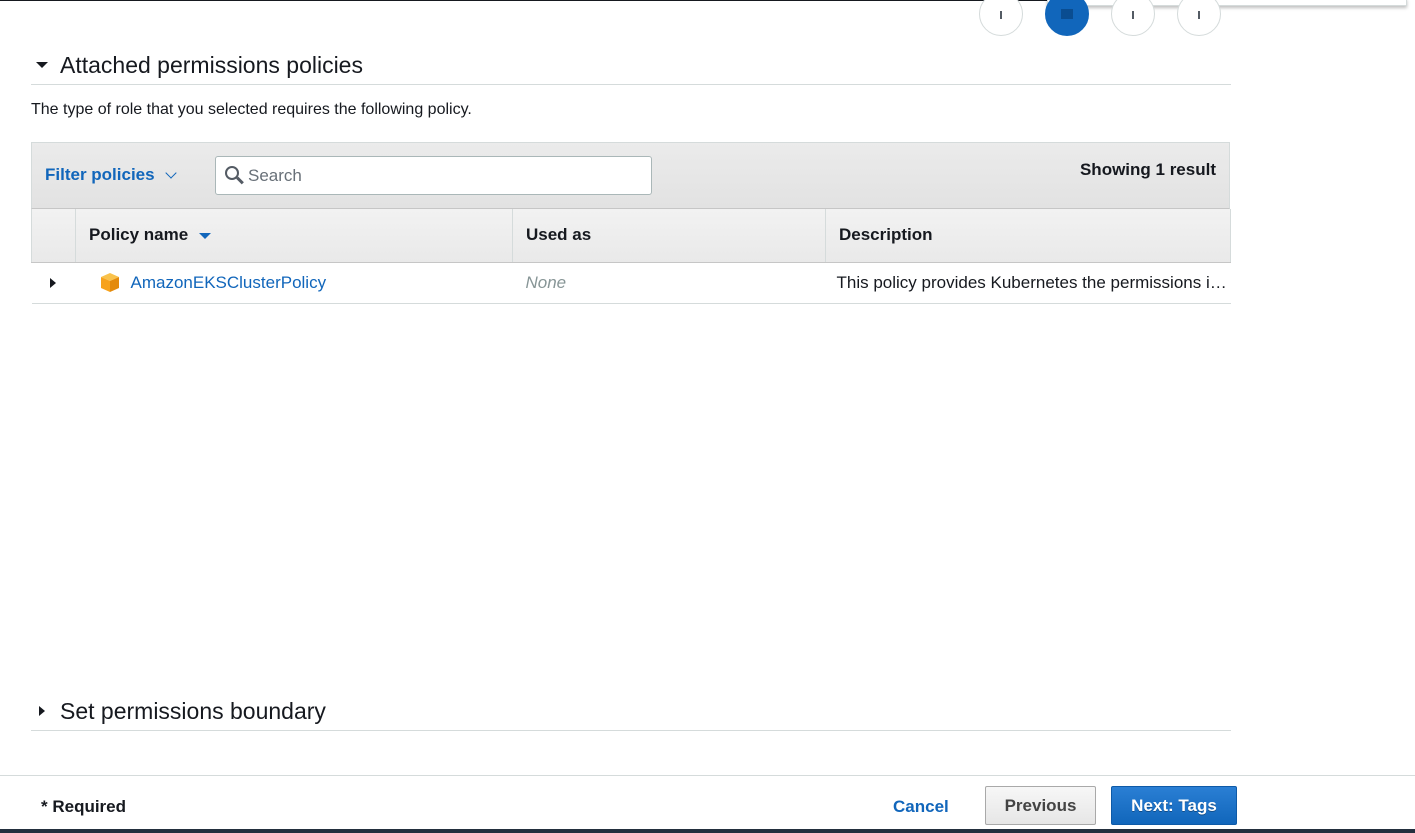 This screenshot has width=1415, height=833. I want to click on step-4-circle, so click(1199, 18).